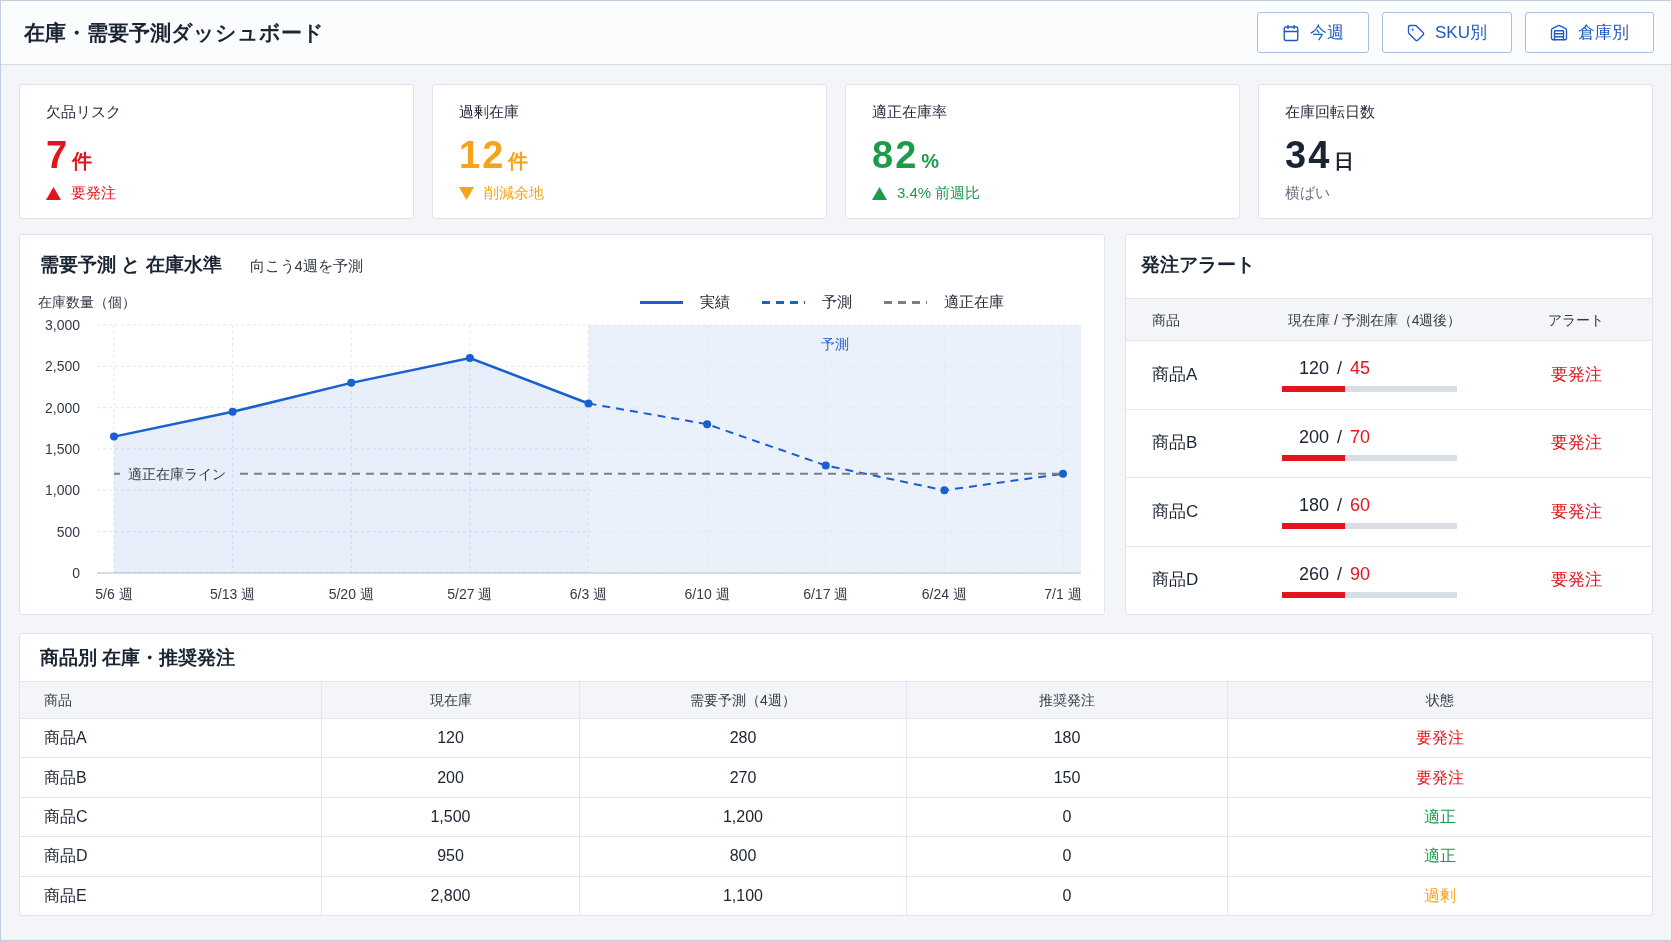 This screenshot has width=1672, height=941. Describe the element at coordinates (944, 594) in the screenshot. I see `x-axis-label: 6/24 週` at that location.